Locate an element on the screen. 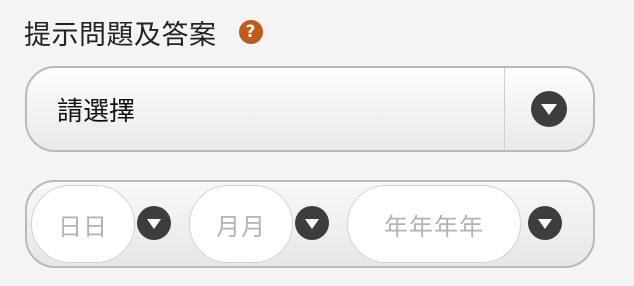 The image size is (634, 286). month-select: 月月 is located at coordinates (241, 224).